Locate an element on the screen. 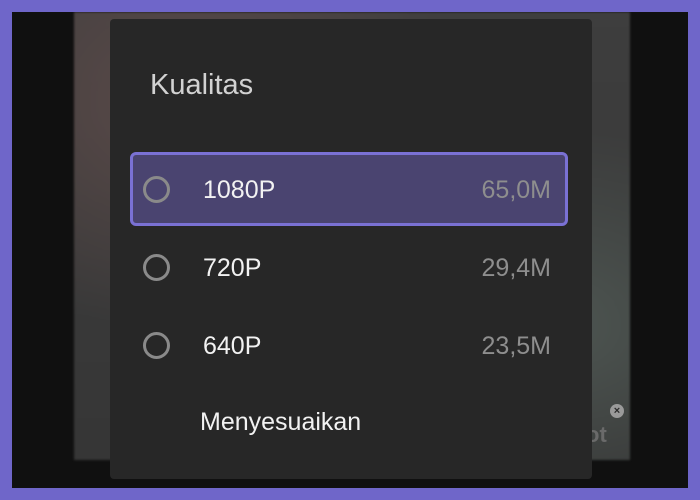 The image size is (700, 500). close-icon: × is located at coordinates (617, 411).